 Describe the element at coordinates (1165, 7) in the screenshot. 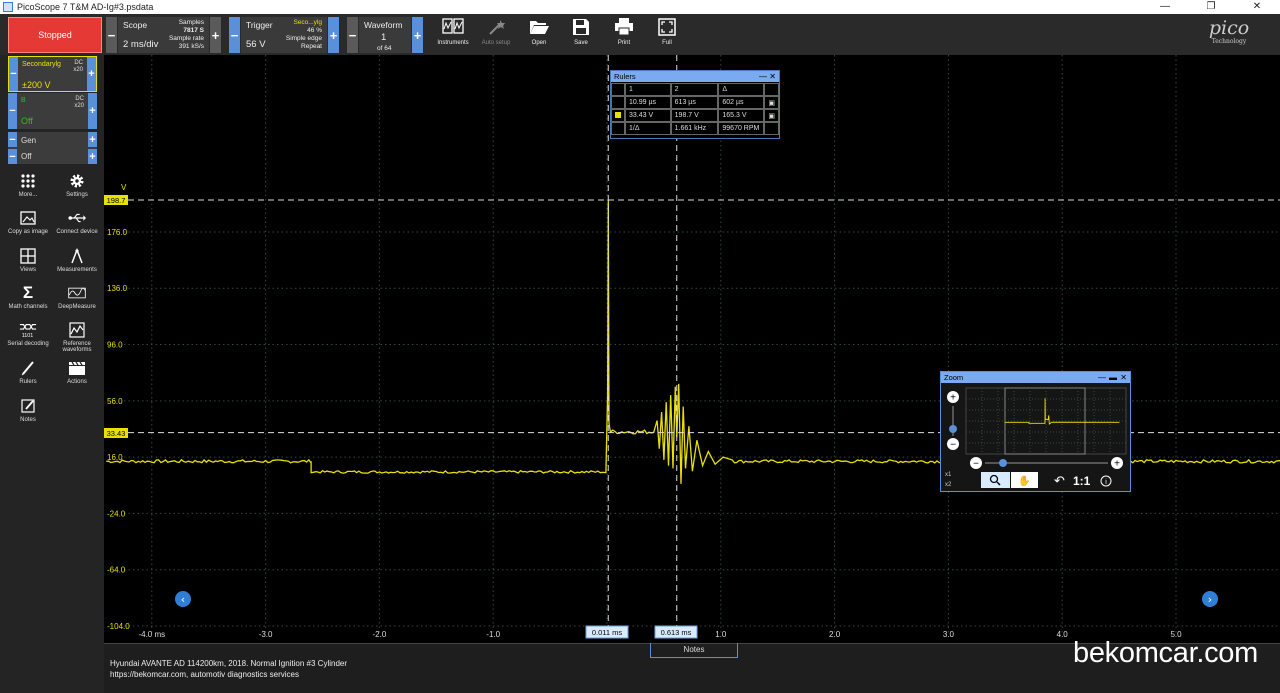

I see `minimize-button: —` at that location.